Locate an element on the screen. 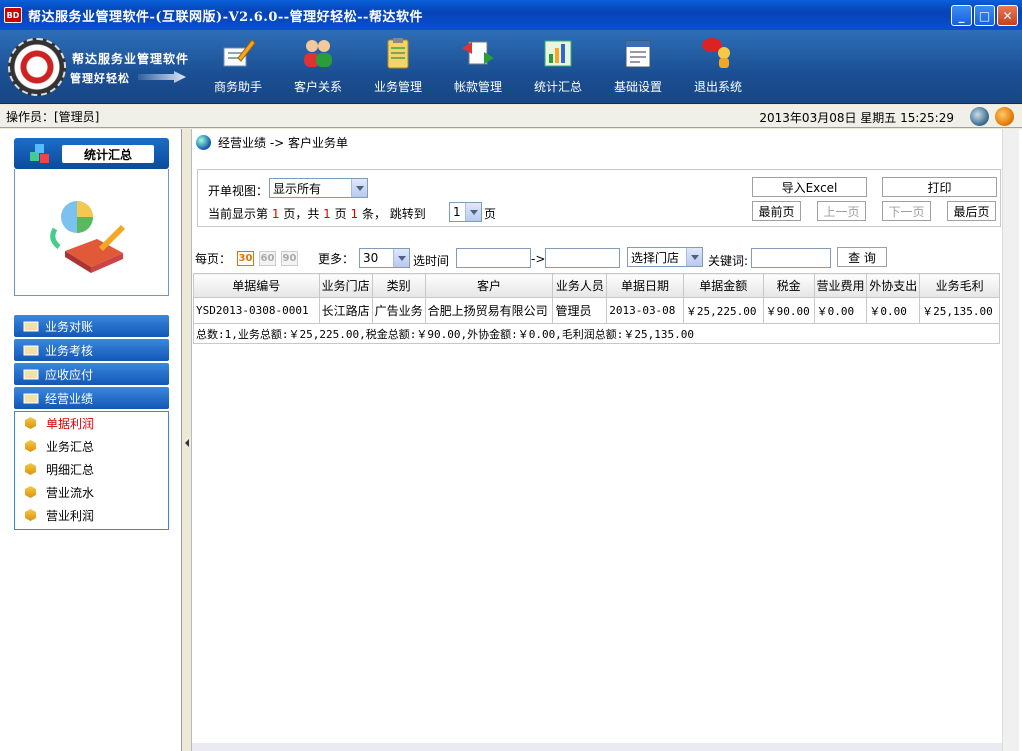 This screenshot has height=751, width=1022. toolbar-exit-system: 退出系统 is located at coordinates (718, 68).